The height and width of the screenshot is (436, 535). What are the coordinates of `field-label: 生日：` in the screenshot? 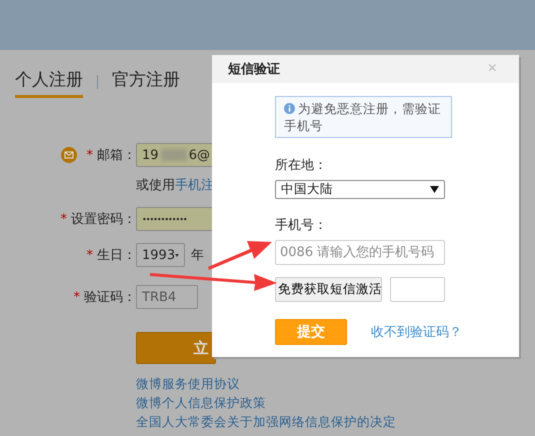 It's located at (116, 255).